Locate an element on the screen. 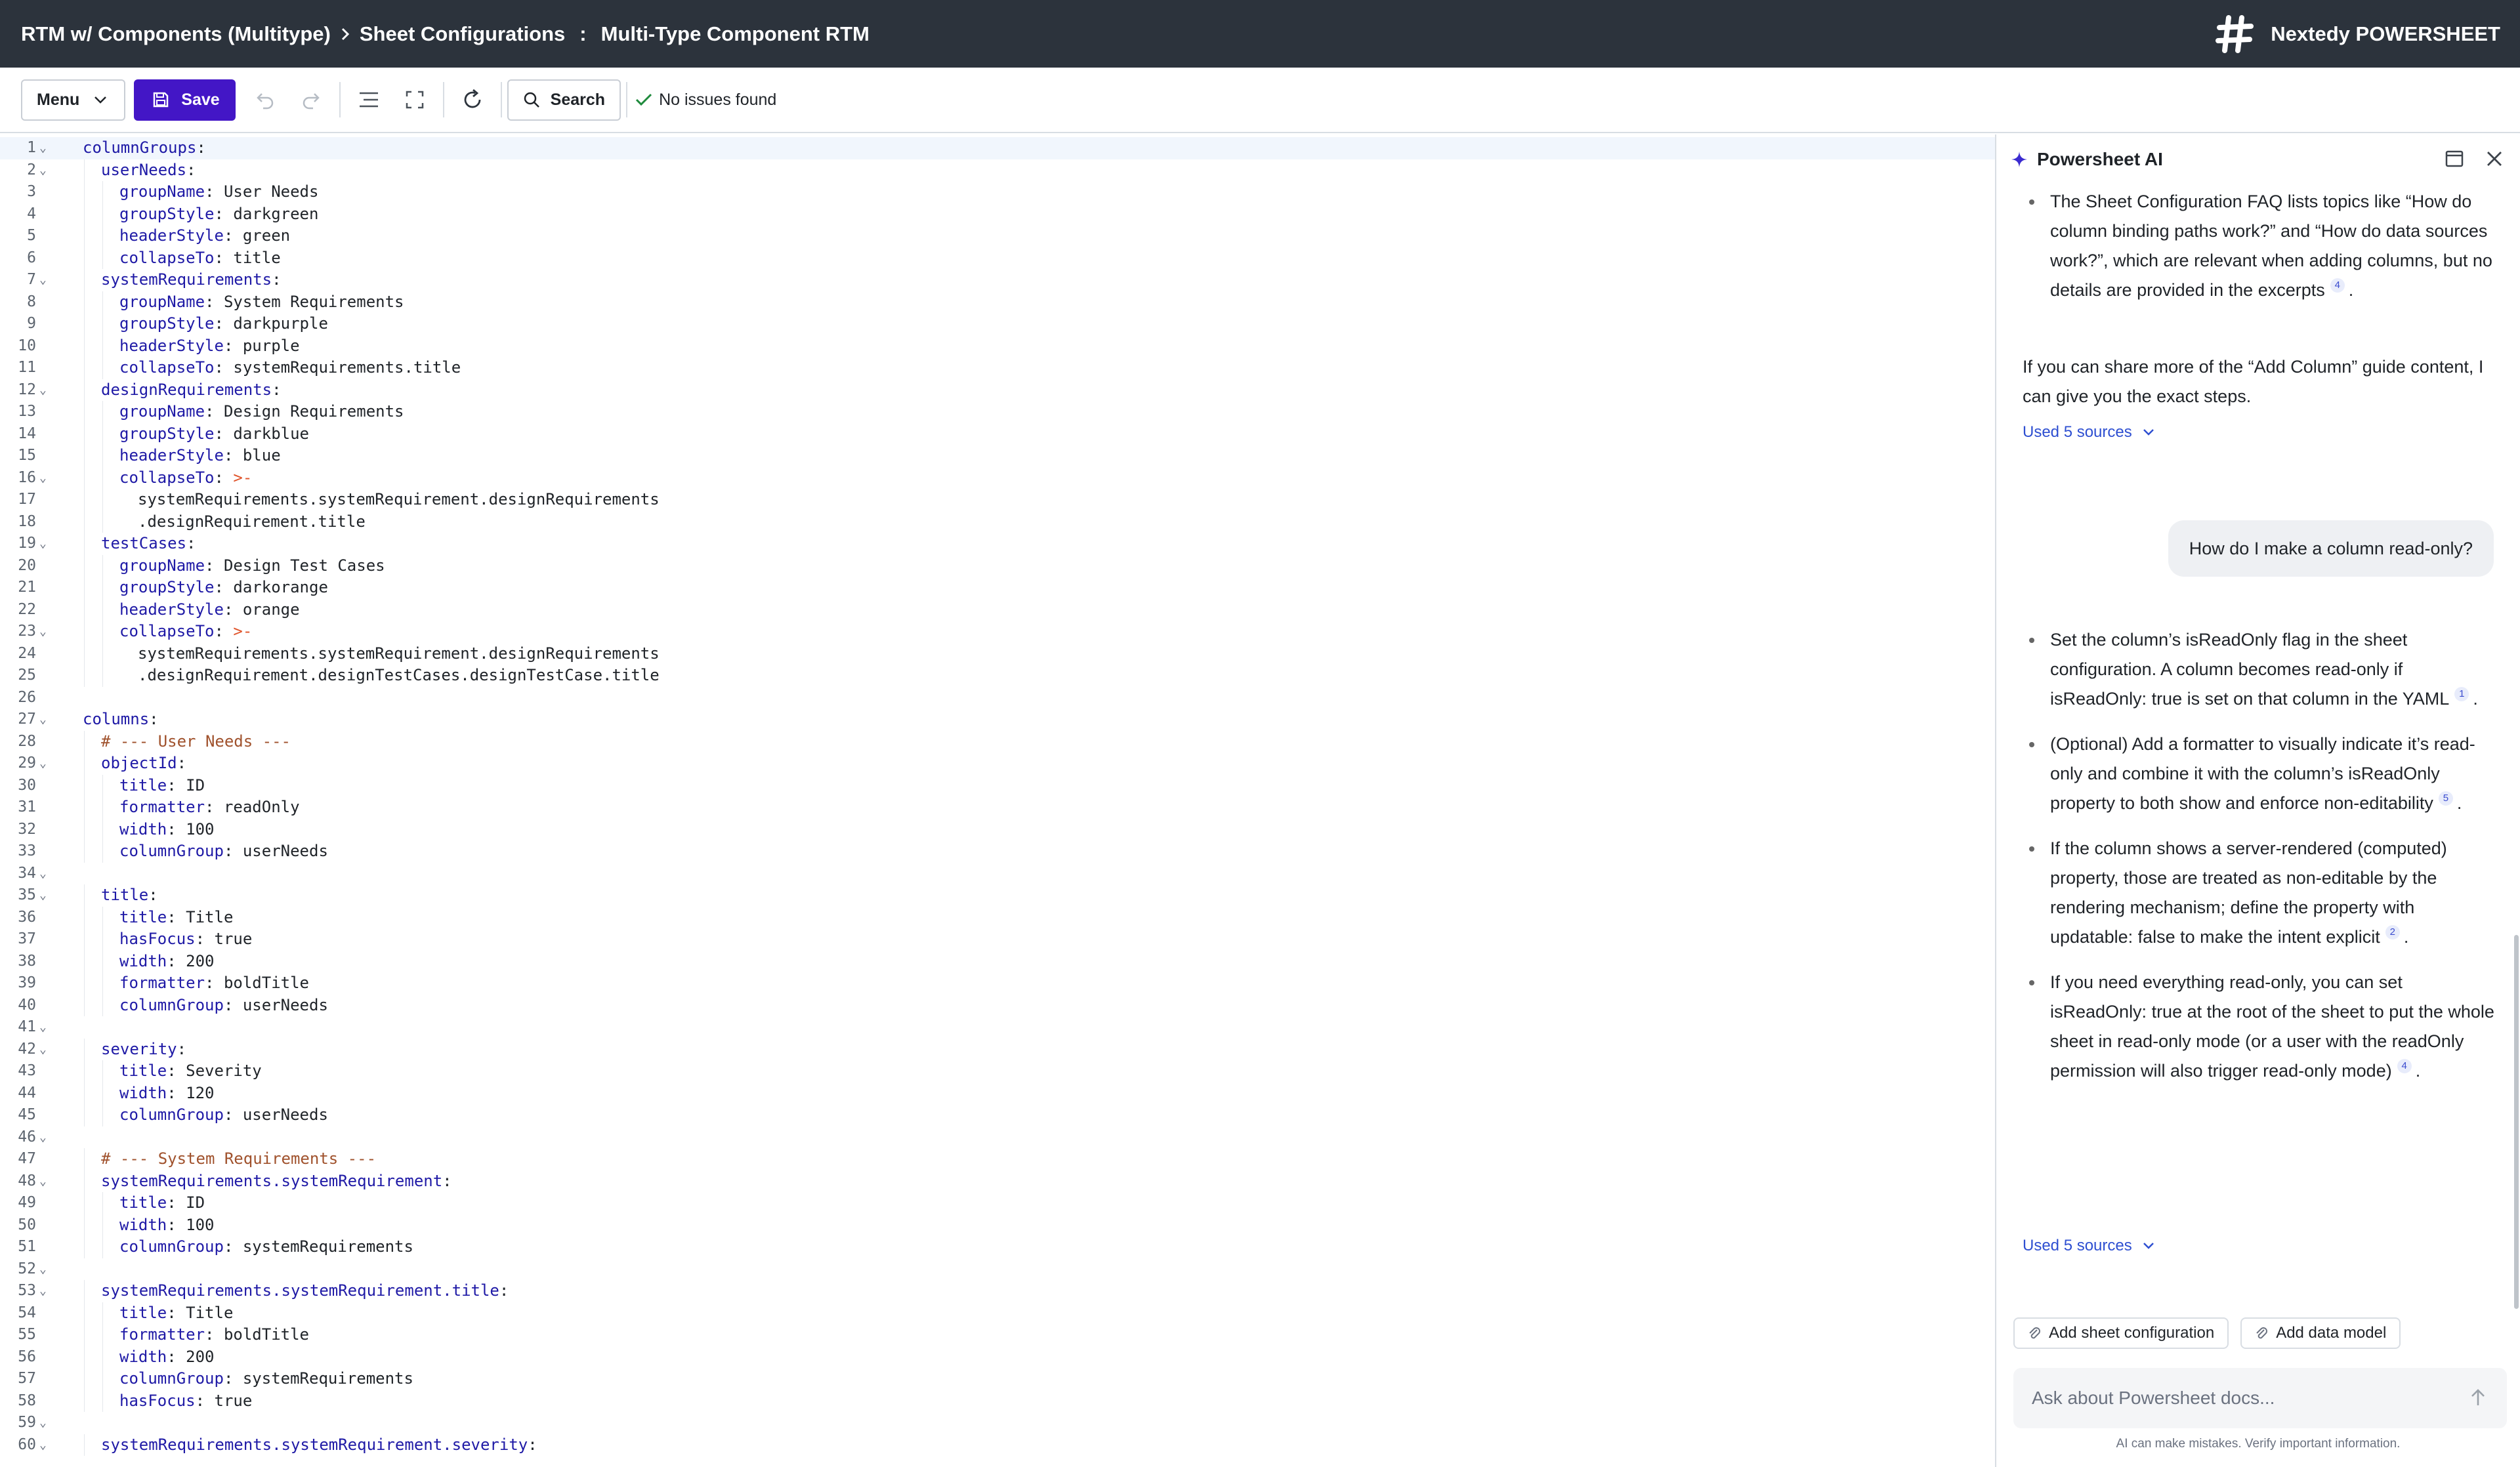  code-line: 35 ⌄ title: is located at coordinates (997, 895).